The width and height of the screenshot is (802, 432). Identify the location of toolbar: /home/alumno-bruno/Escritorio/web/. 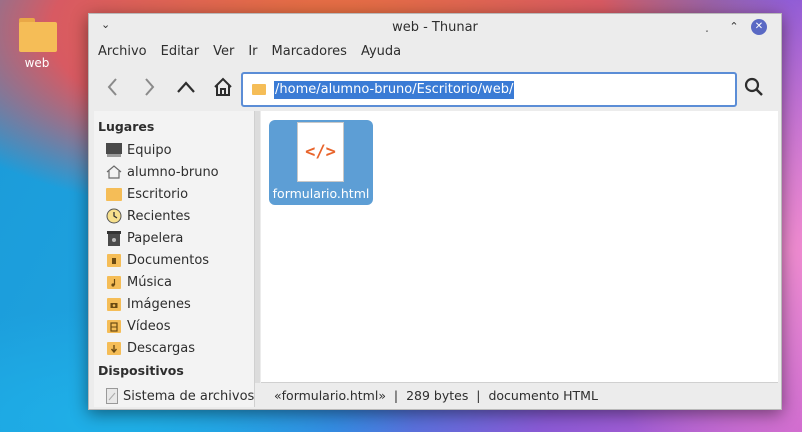
(435, 87).